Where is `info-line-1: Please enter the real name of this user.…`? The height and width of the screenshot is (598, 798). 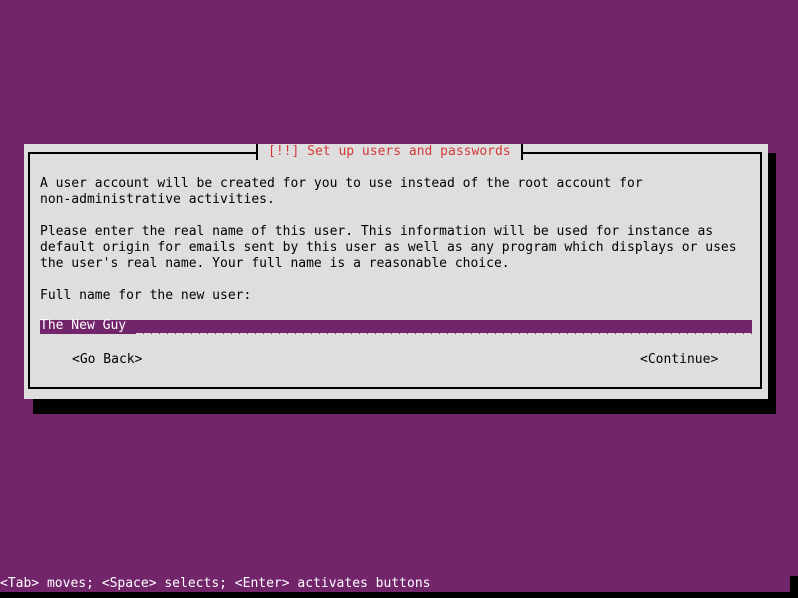
info-line-1: Please enter the real name of this user.… is located at coordinates (377, 231).